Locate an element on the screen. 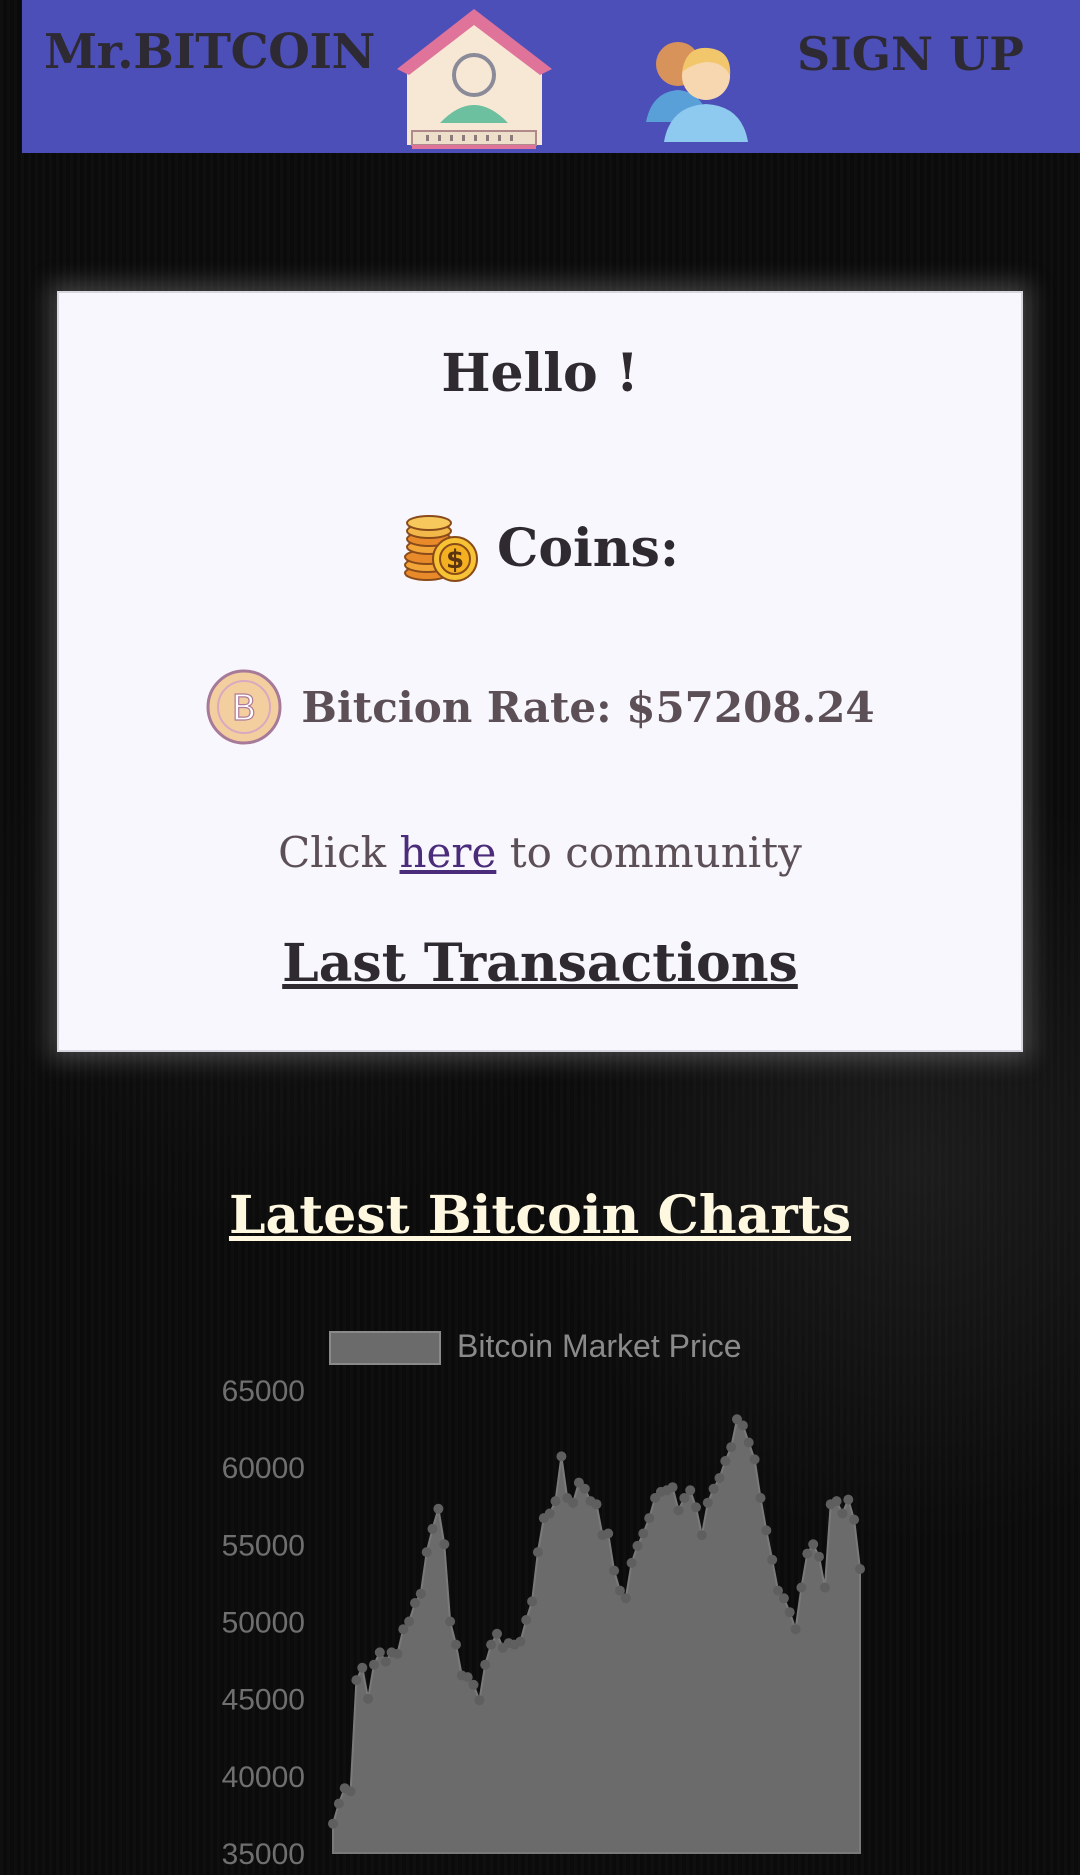 The height and width of the screenshot is (1875, 1080). y-tick-label: 65000 is located at coordinates (263, 1391).